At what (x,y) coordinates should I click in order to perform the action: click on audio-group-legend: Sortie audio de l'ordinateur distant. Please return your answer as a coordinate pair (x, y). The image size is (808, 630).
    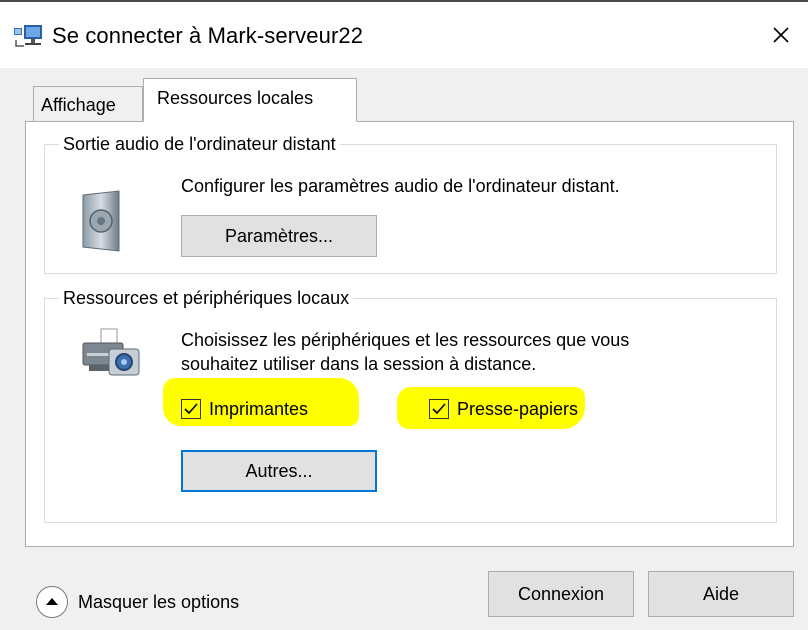
    Looking at the image, I should click on (199, 144).